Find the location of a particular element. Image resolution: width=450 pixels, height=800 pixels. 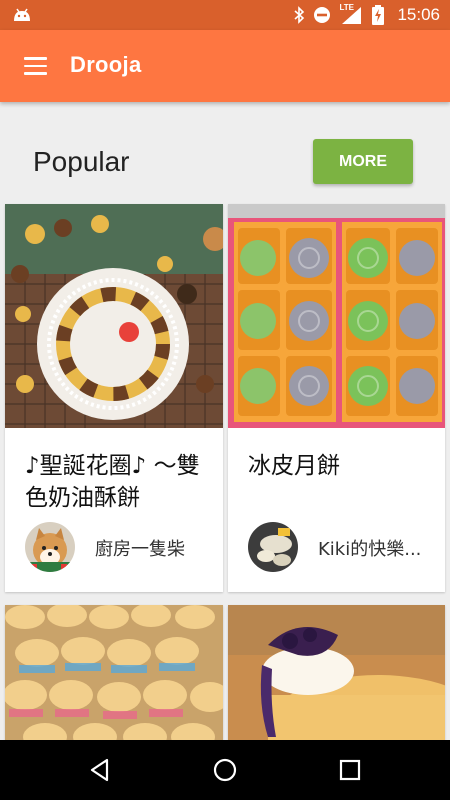

home-icon is located at coordinates (225, 770).